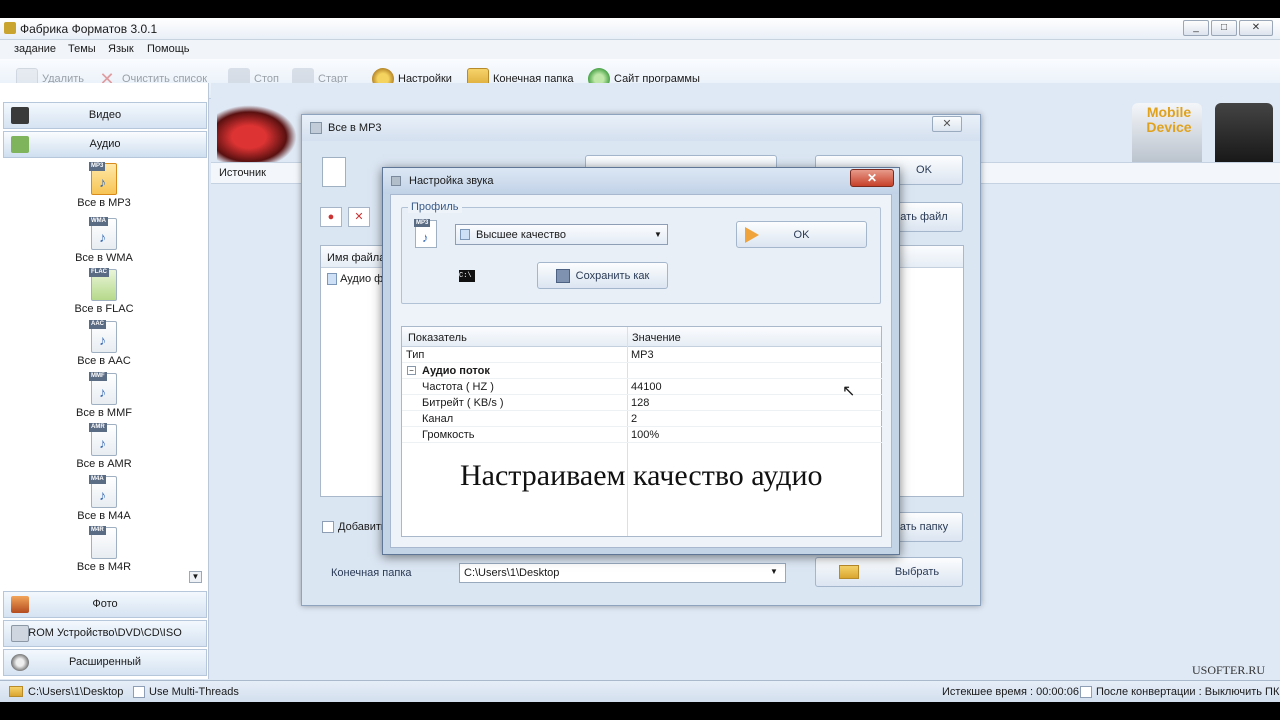  What do you see at coordinates (371, 573) in the screenshot?
I see `output-folder-label: Конечная папка` at bounding box center [371, 573].